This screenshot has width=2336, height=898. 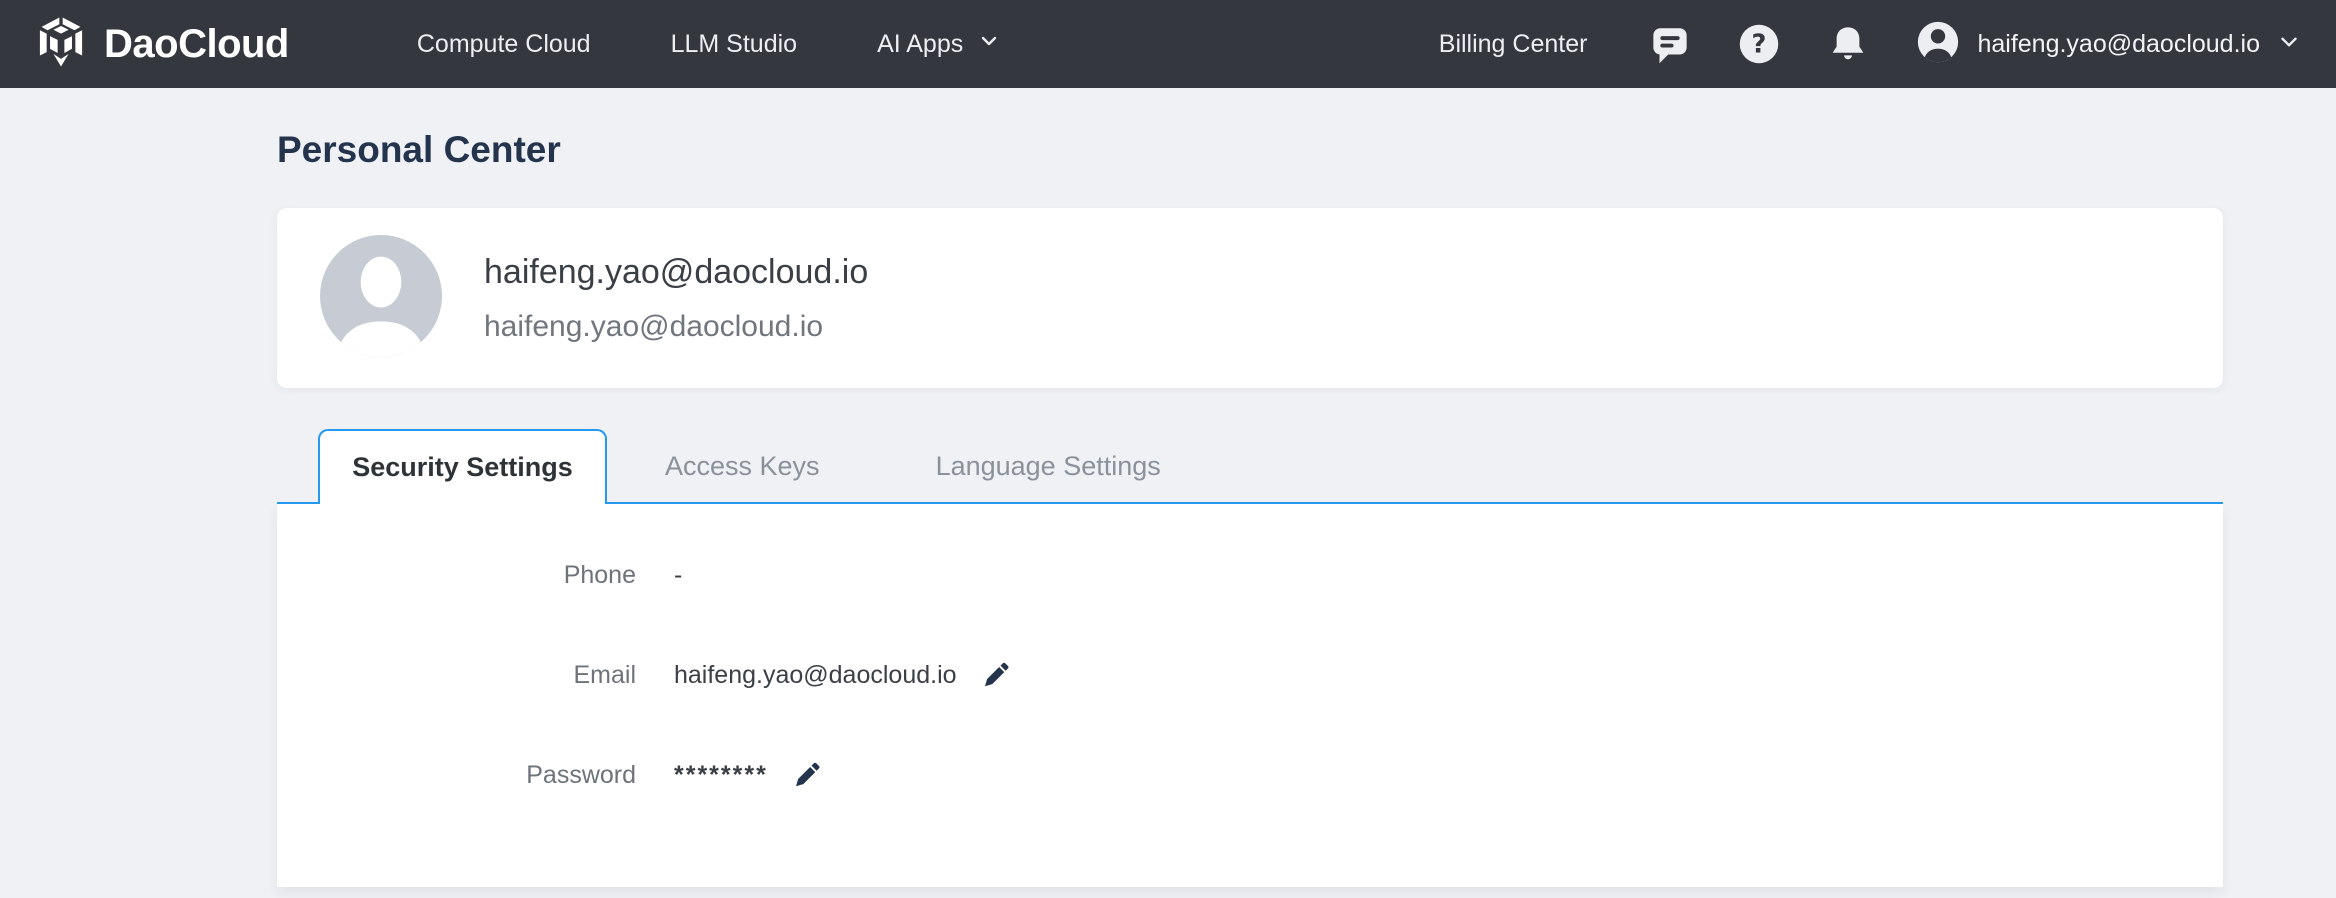 What do you see at coordinates (1513, 44) in the screenshot?
I see `billing-center-link: Billing Center` at bounding box center [1513, 44].